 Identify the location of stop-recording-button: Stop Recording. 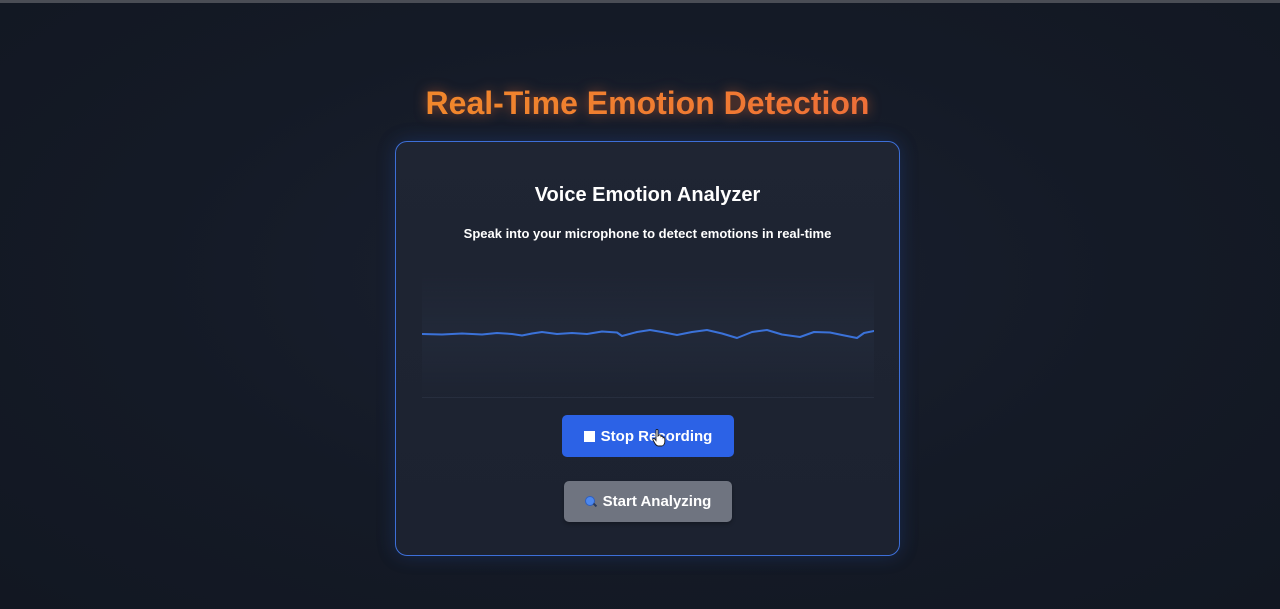
(648, 436).